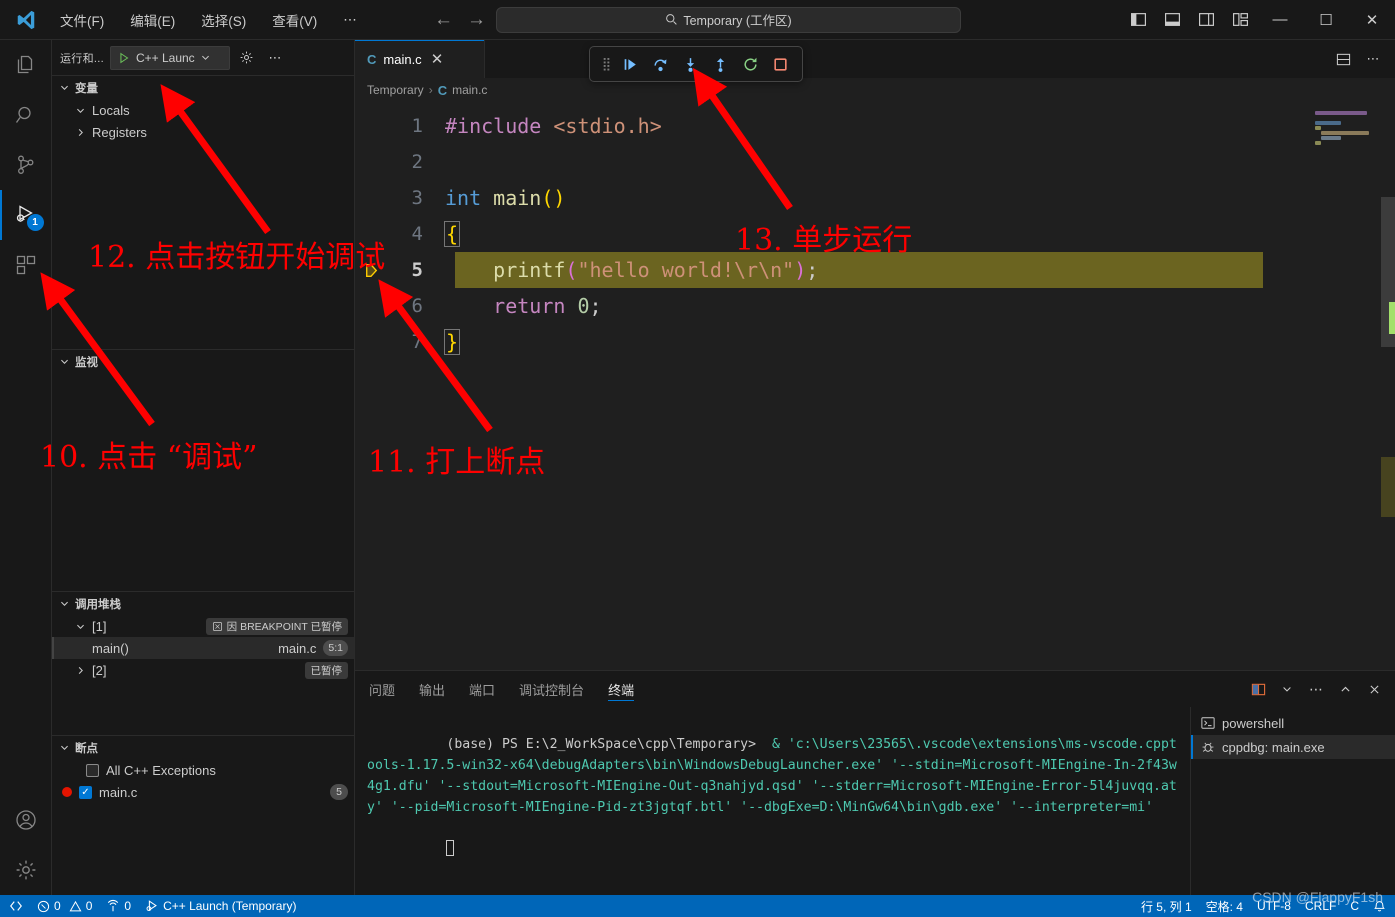 The image size is (1395, 917). I want to click on customize-layout-icon, so click(1240, 20).